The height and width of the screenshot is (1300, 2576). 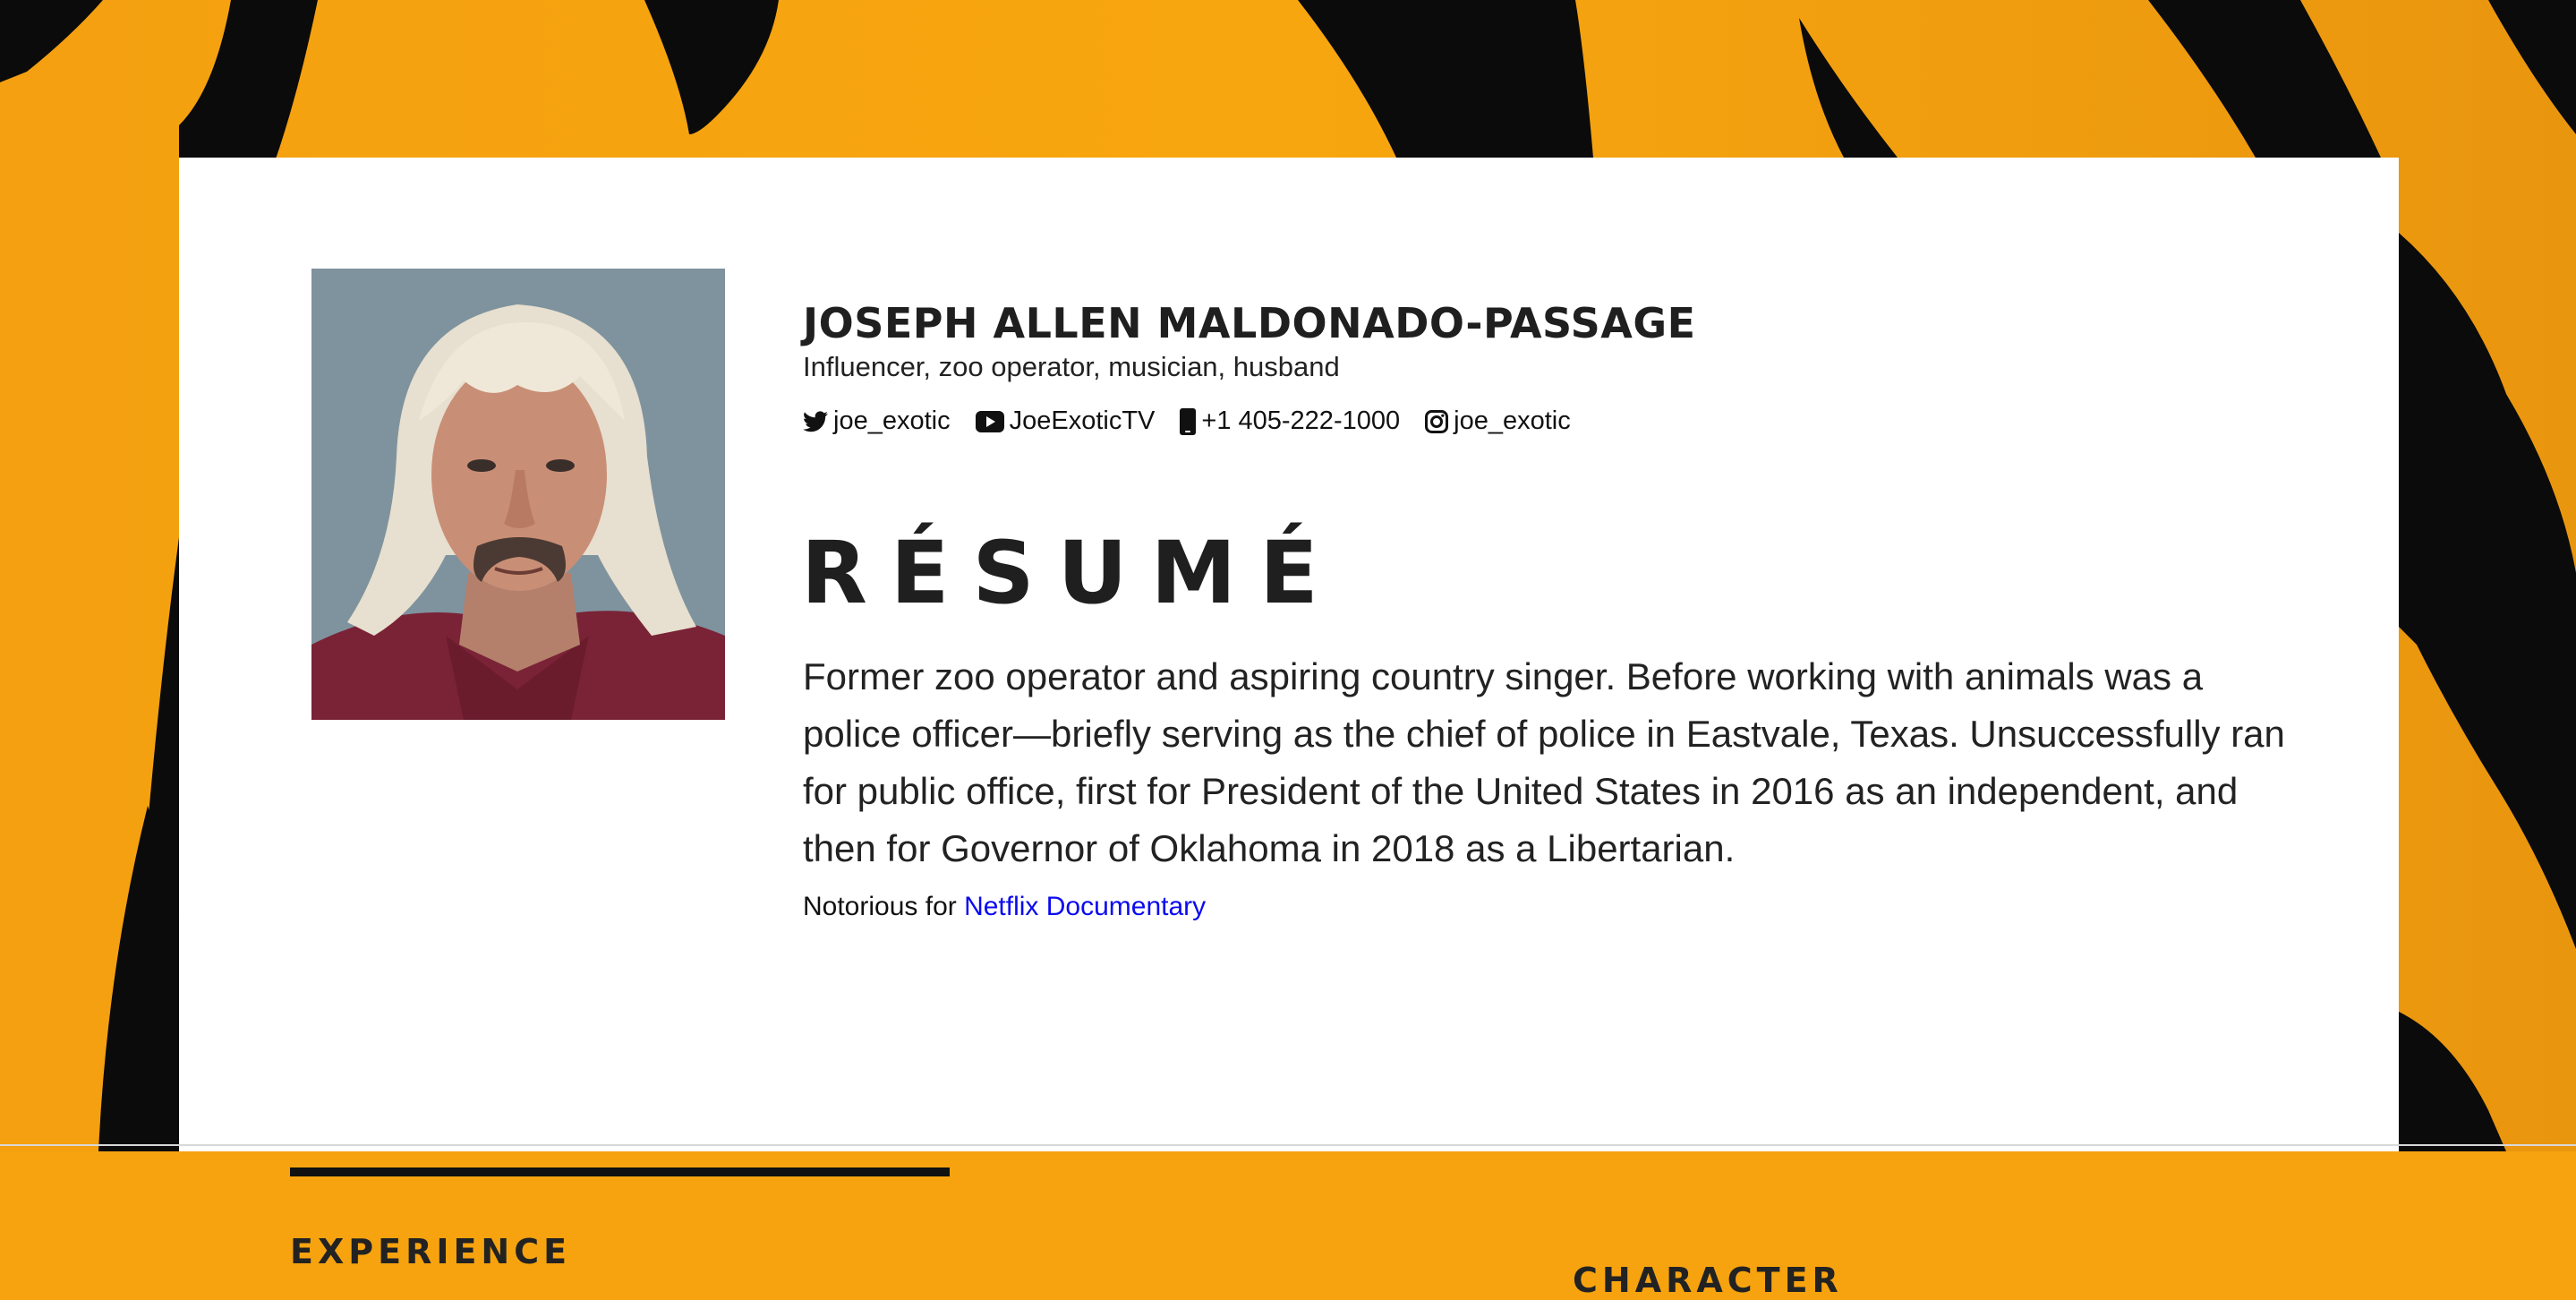 I want to click on section-divider, so click(x=620, y=1171).